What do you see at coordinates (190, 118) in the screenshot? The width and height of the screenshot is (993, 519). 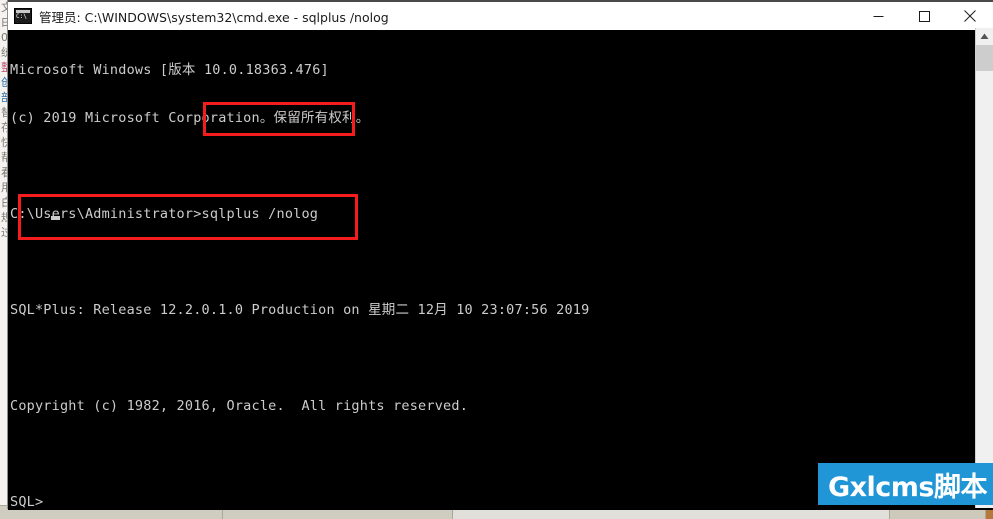 I see `terminal-line: (c) 2019 Microsoft Corporation。保留所有权利。` at bounding box center [190, 118].